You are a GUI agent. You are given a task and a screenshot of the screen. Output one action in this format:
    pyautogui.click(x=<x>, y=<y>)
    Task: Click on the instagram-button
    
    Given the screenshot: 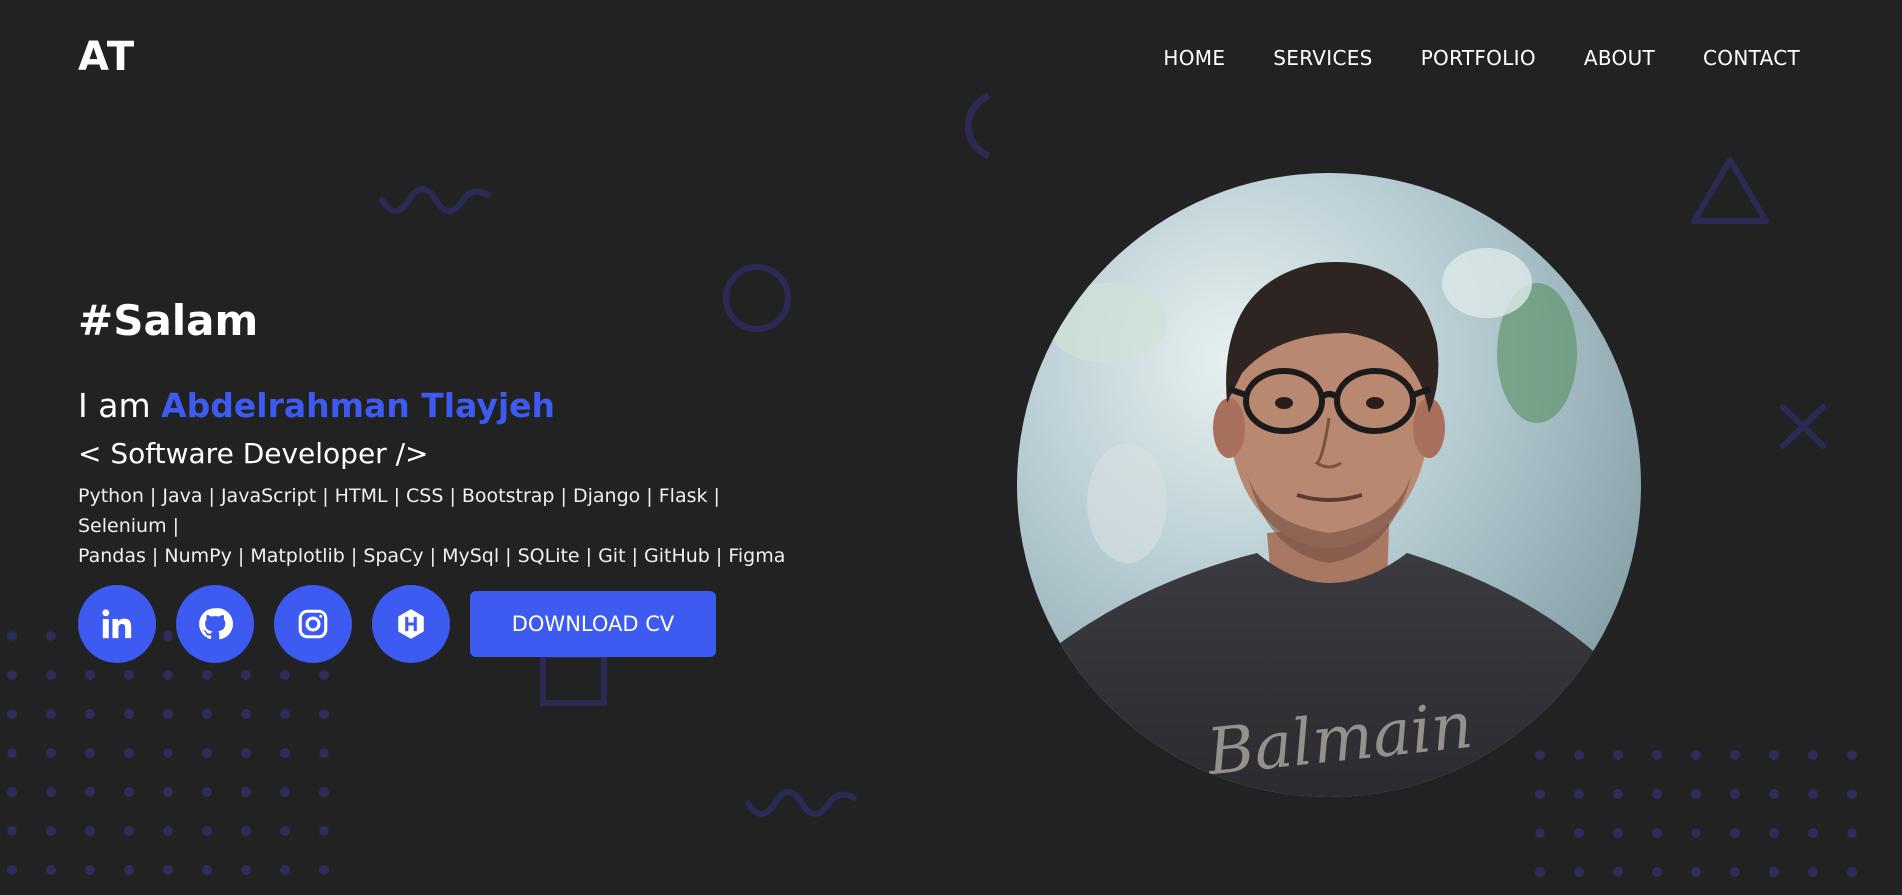 What is the action you would take?
    pyautogui.click(x=313, y=624)
    